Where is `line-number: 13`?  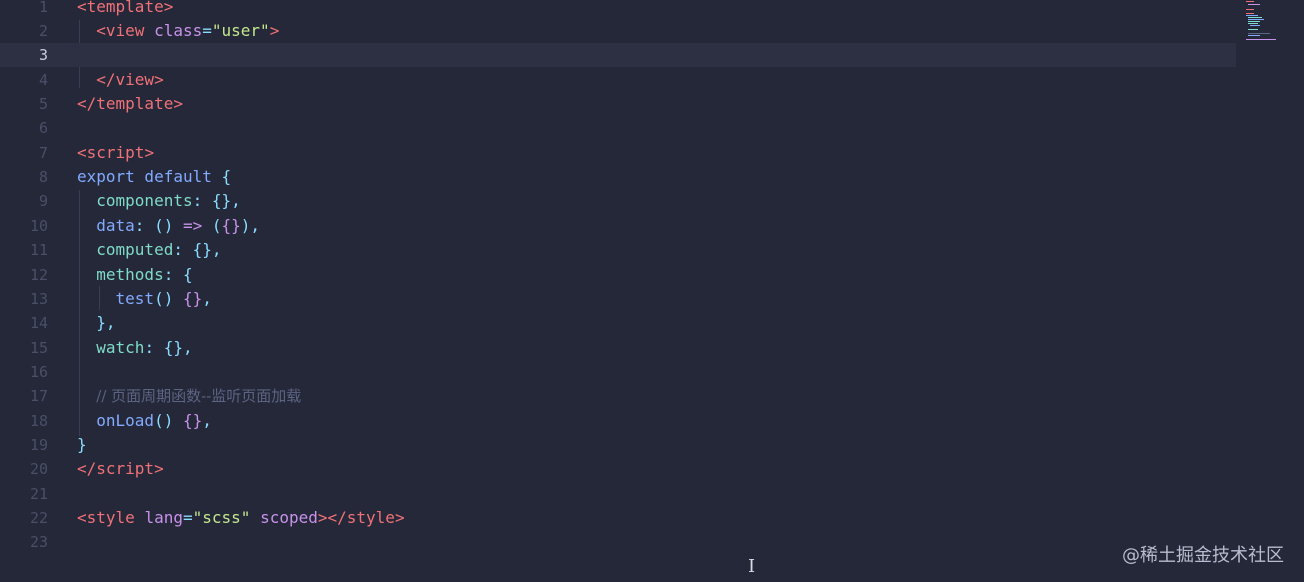 line-number: 13 is located at coordinates (38, 299).